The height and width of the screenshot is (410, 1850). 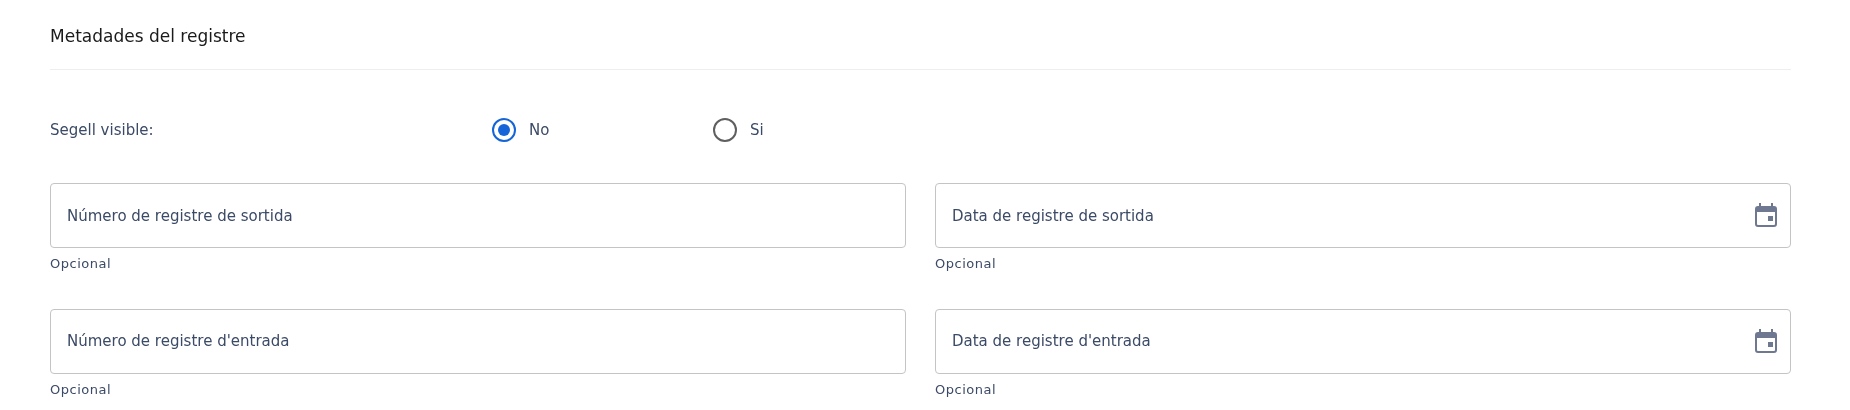 What do you see at coordinates (602, 130) in the screenshot?
I see `radio-option: No` at bounding box center [602, 130].